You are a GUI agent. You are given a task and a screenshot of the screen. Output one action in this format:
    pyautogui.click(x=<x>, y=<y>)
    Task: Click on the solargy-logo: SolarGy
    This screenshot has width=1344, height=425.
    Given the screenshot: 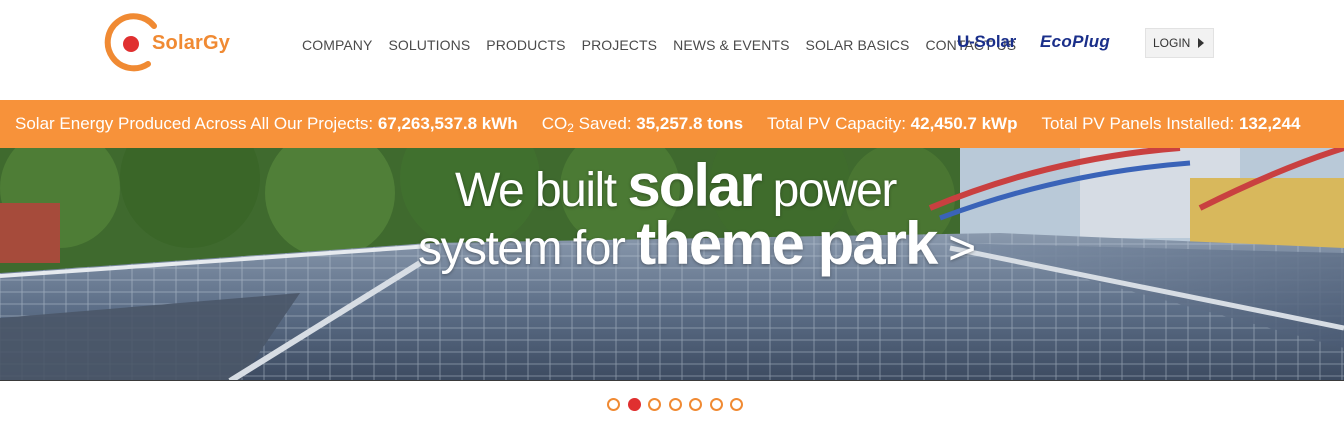 What is the action you would take?
    pyautogui.click(x=179, y=43)
    